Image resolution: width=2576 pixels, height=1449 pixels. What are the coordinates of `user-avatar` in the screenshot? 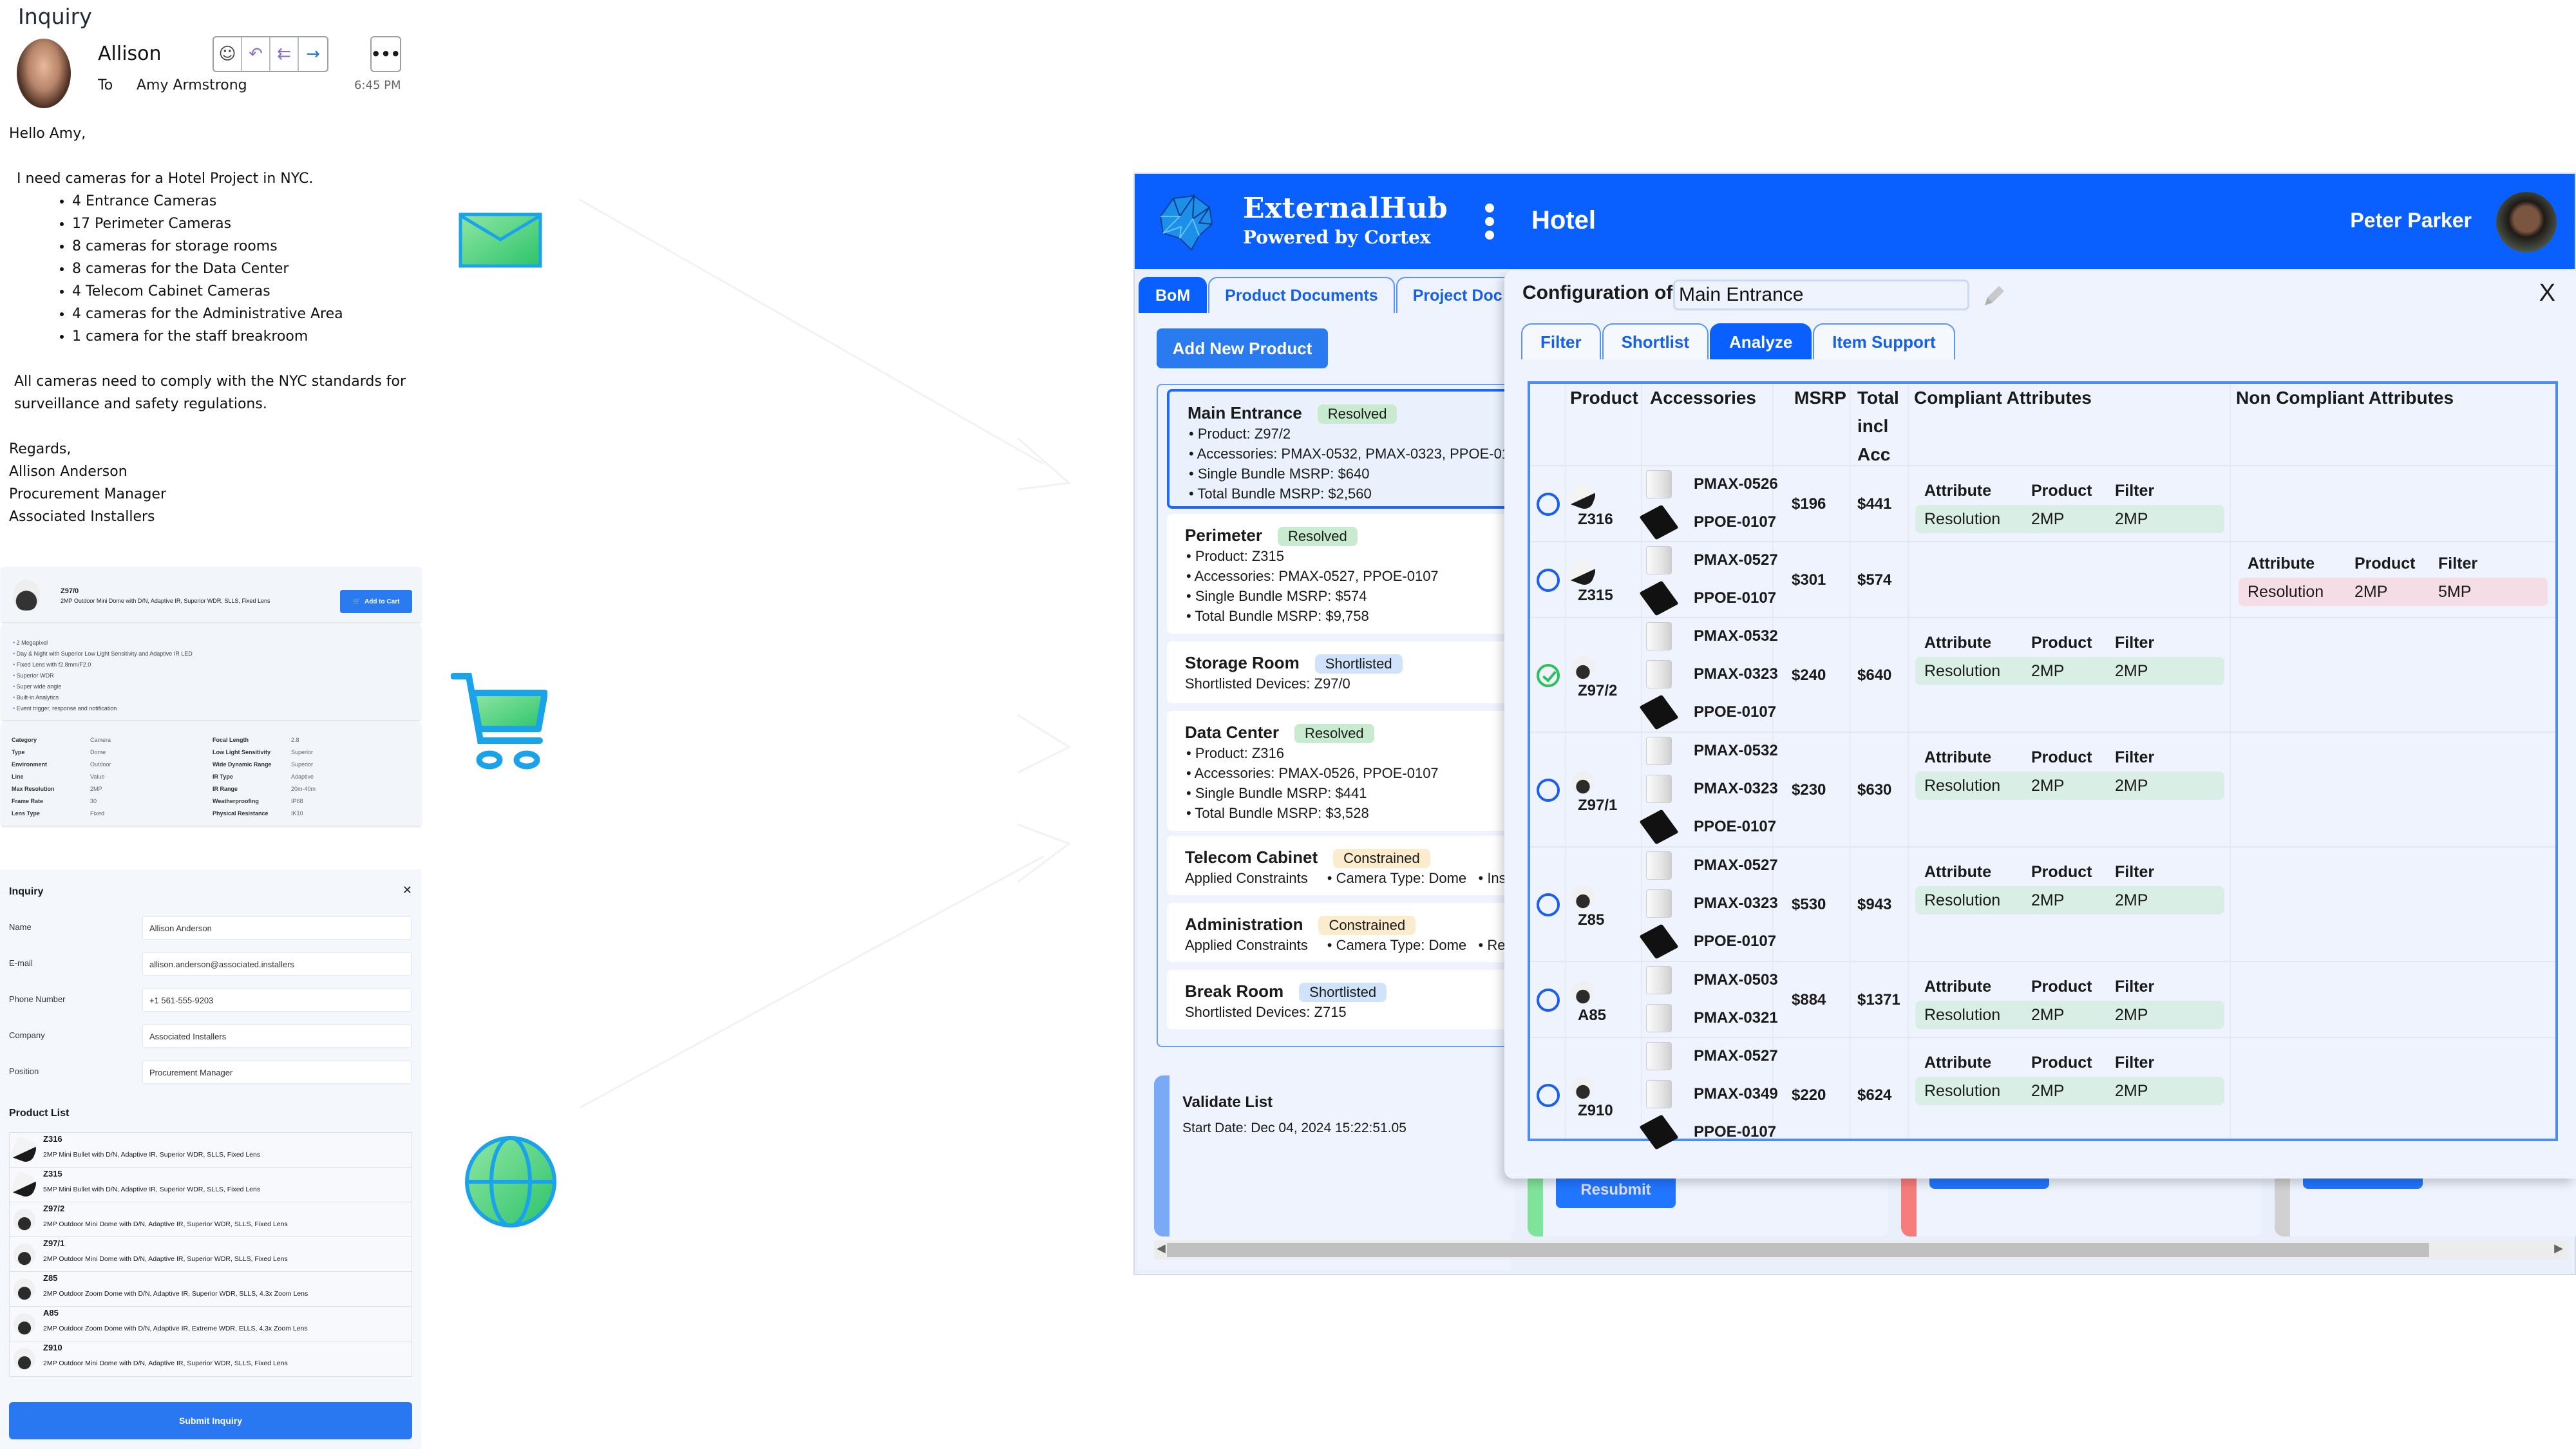 It's located at (2526, 222).